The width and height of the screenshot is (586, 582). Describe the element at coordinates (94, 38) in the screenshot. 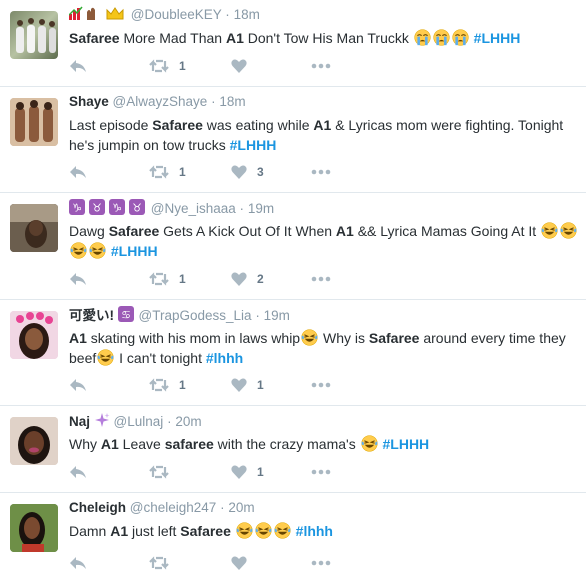

I see `highlighted-keyword: Safaree` at that location.